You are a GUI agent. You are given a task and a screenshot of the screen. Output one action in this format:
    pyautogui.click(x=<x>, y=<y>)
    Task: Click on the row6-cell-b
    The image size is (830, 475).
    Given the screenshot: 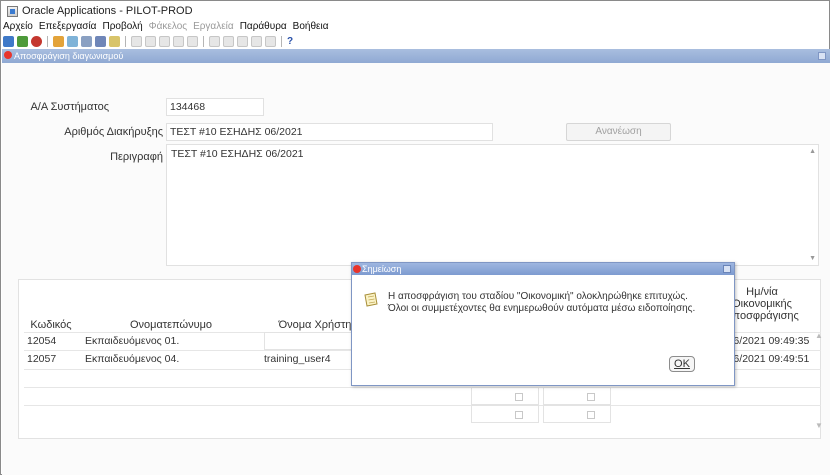 What is the action you would take?
    pyautogui.click(x=577, y=414)
    